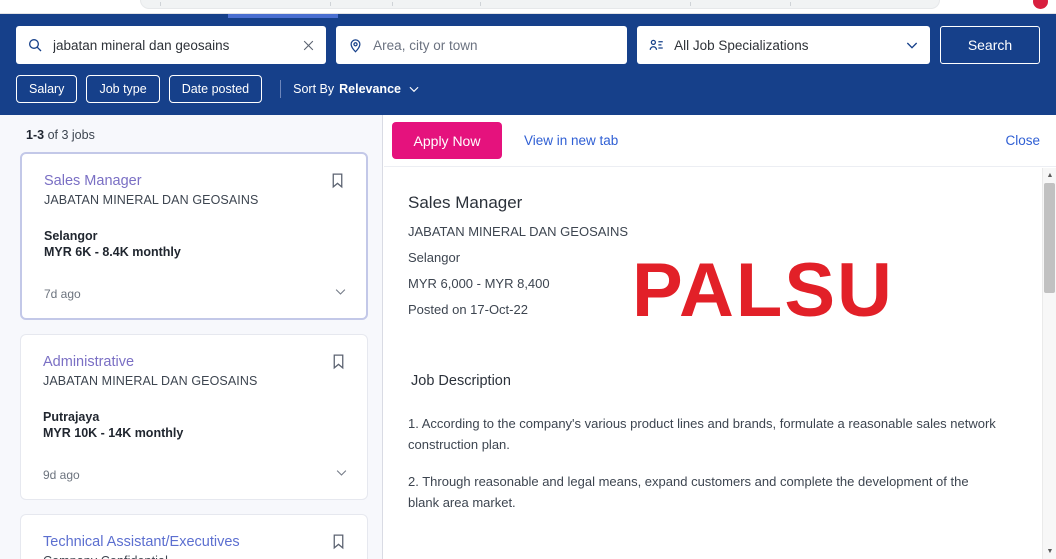 This screenshot has width=1056, height=559. I want to click on job-detail-salary: MYR 6,000 - MYR 8,400, so click(479, 283).